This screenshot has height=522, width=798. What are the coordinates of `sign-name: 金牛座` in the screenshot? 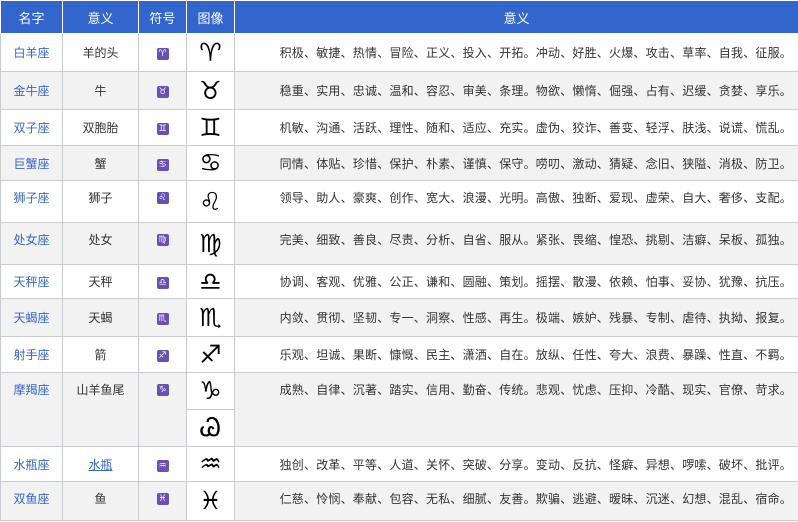 It's located at (31, 90).